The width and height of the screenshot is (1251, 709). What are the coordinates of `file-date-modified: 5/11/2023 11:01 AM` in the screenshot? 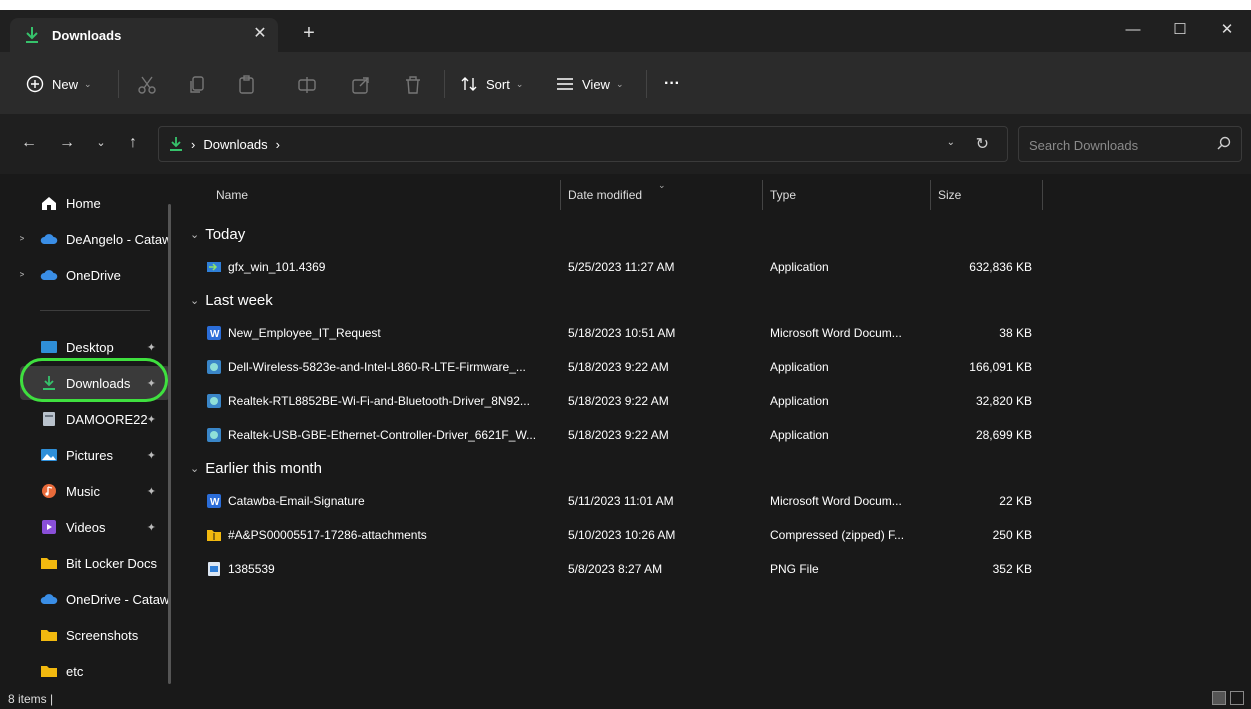 It's located at (621, 501).